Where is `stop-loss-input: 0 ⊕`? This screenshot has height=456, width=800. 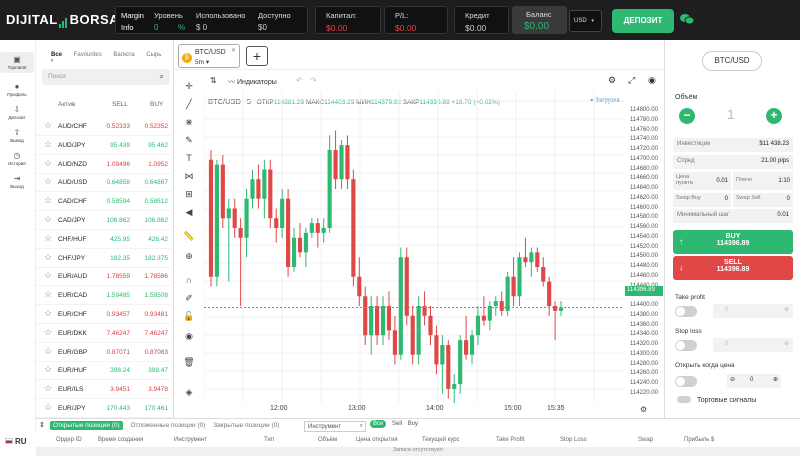 stop-loss-input: 0 ⊕ is located at coordinates (753, 345).